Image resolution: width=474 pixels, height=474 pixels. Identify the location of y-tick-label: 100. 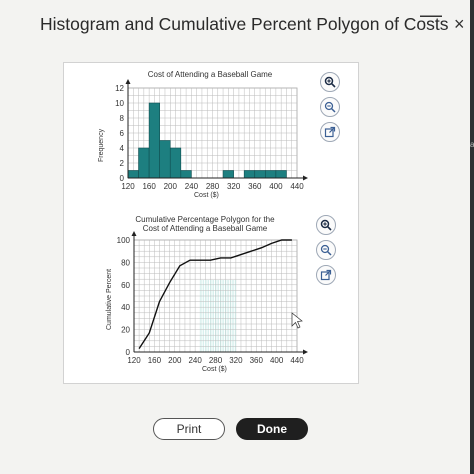
(124, 240).